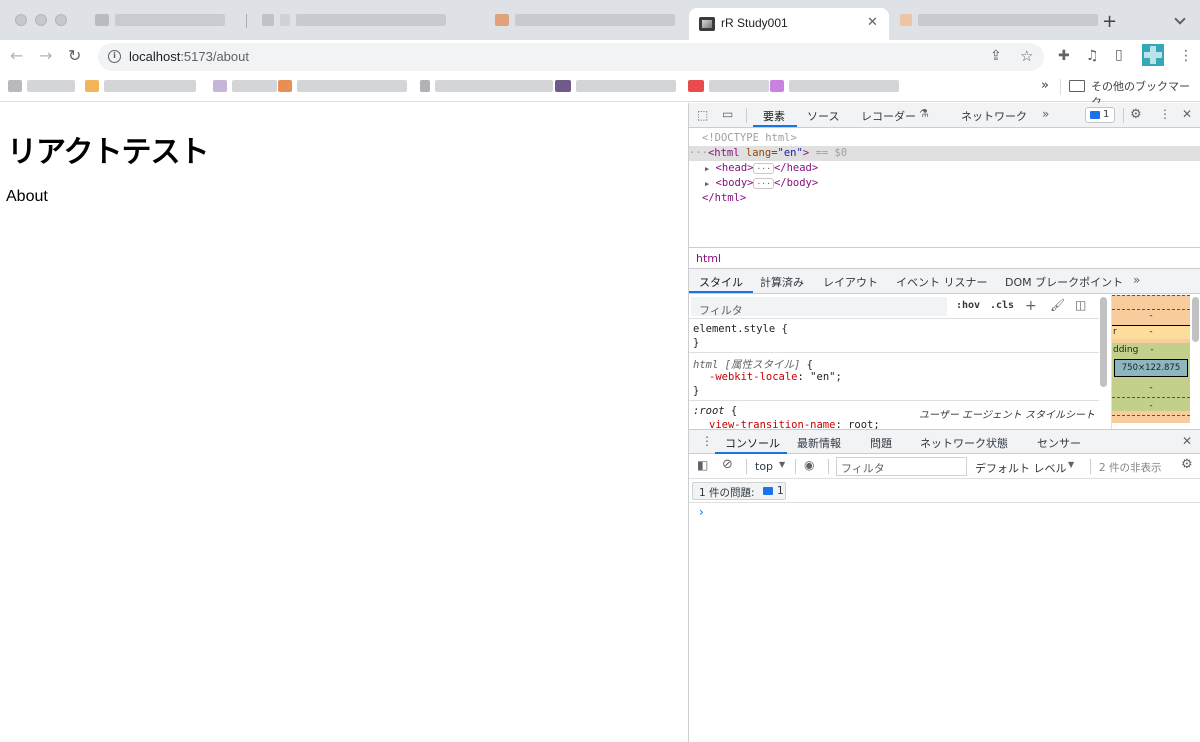 The width and height of the screenshot is (1200, 742). Describe the element at coordinates (61, 20) in the screenshot. I see `zoom-window-button` at that location.